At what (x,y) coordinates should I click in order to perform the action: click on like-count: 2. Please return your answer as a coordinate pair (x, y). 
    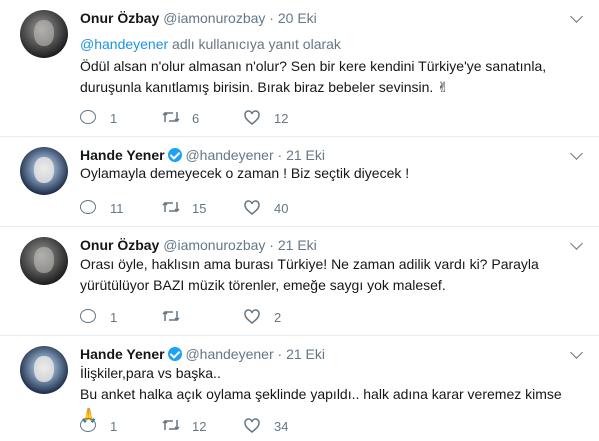
    Looking at the image, I should click on (278, 317).